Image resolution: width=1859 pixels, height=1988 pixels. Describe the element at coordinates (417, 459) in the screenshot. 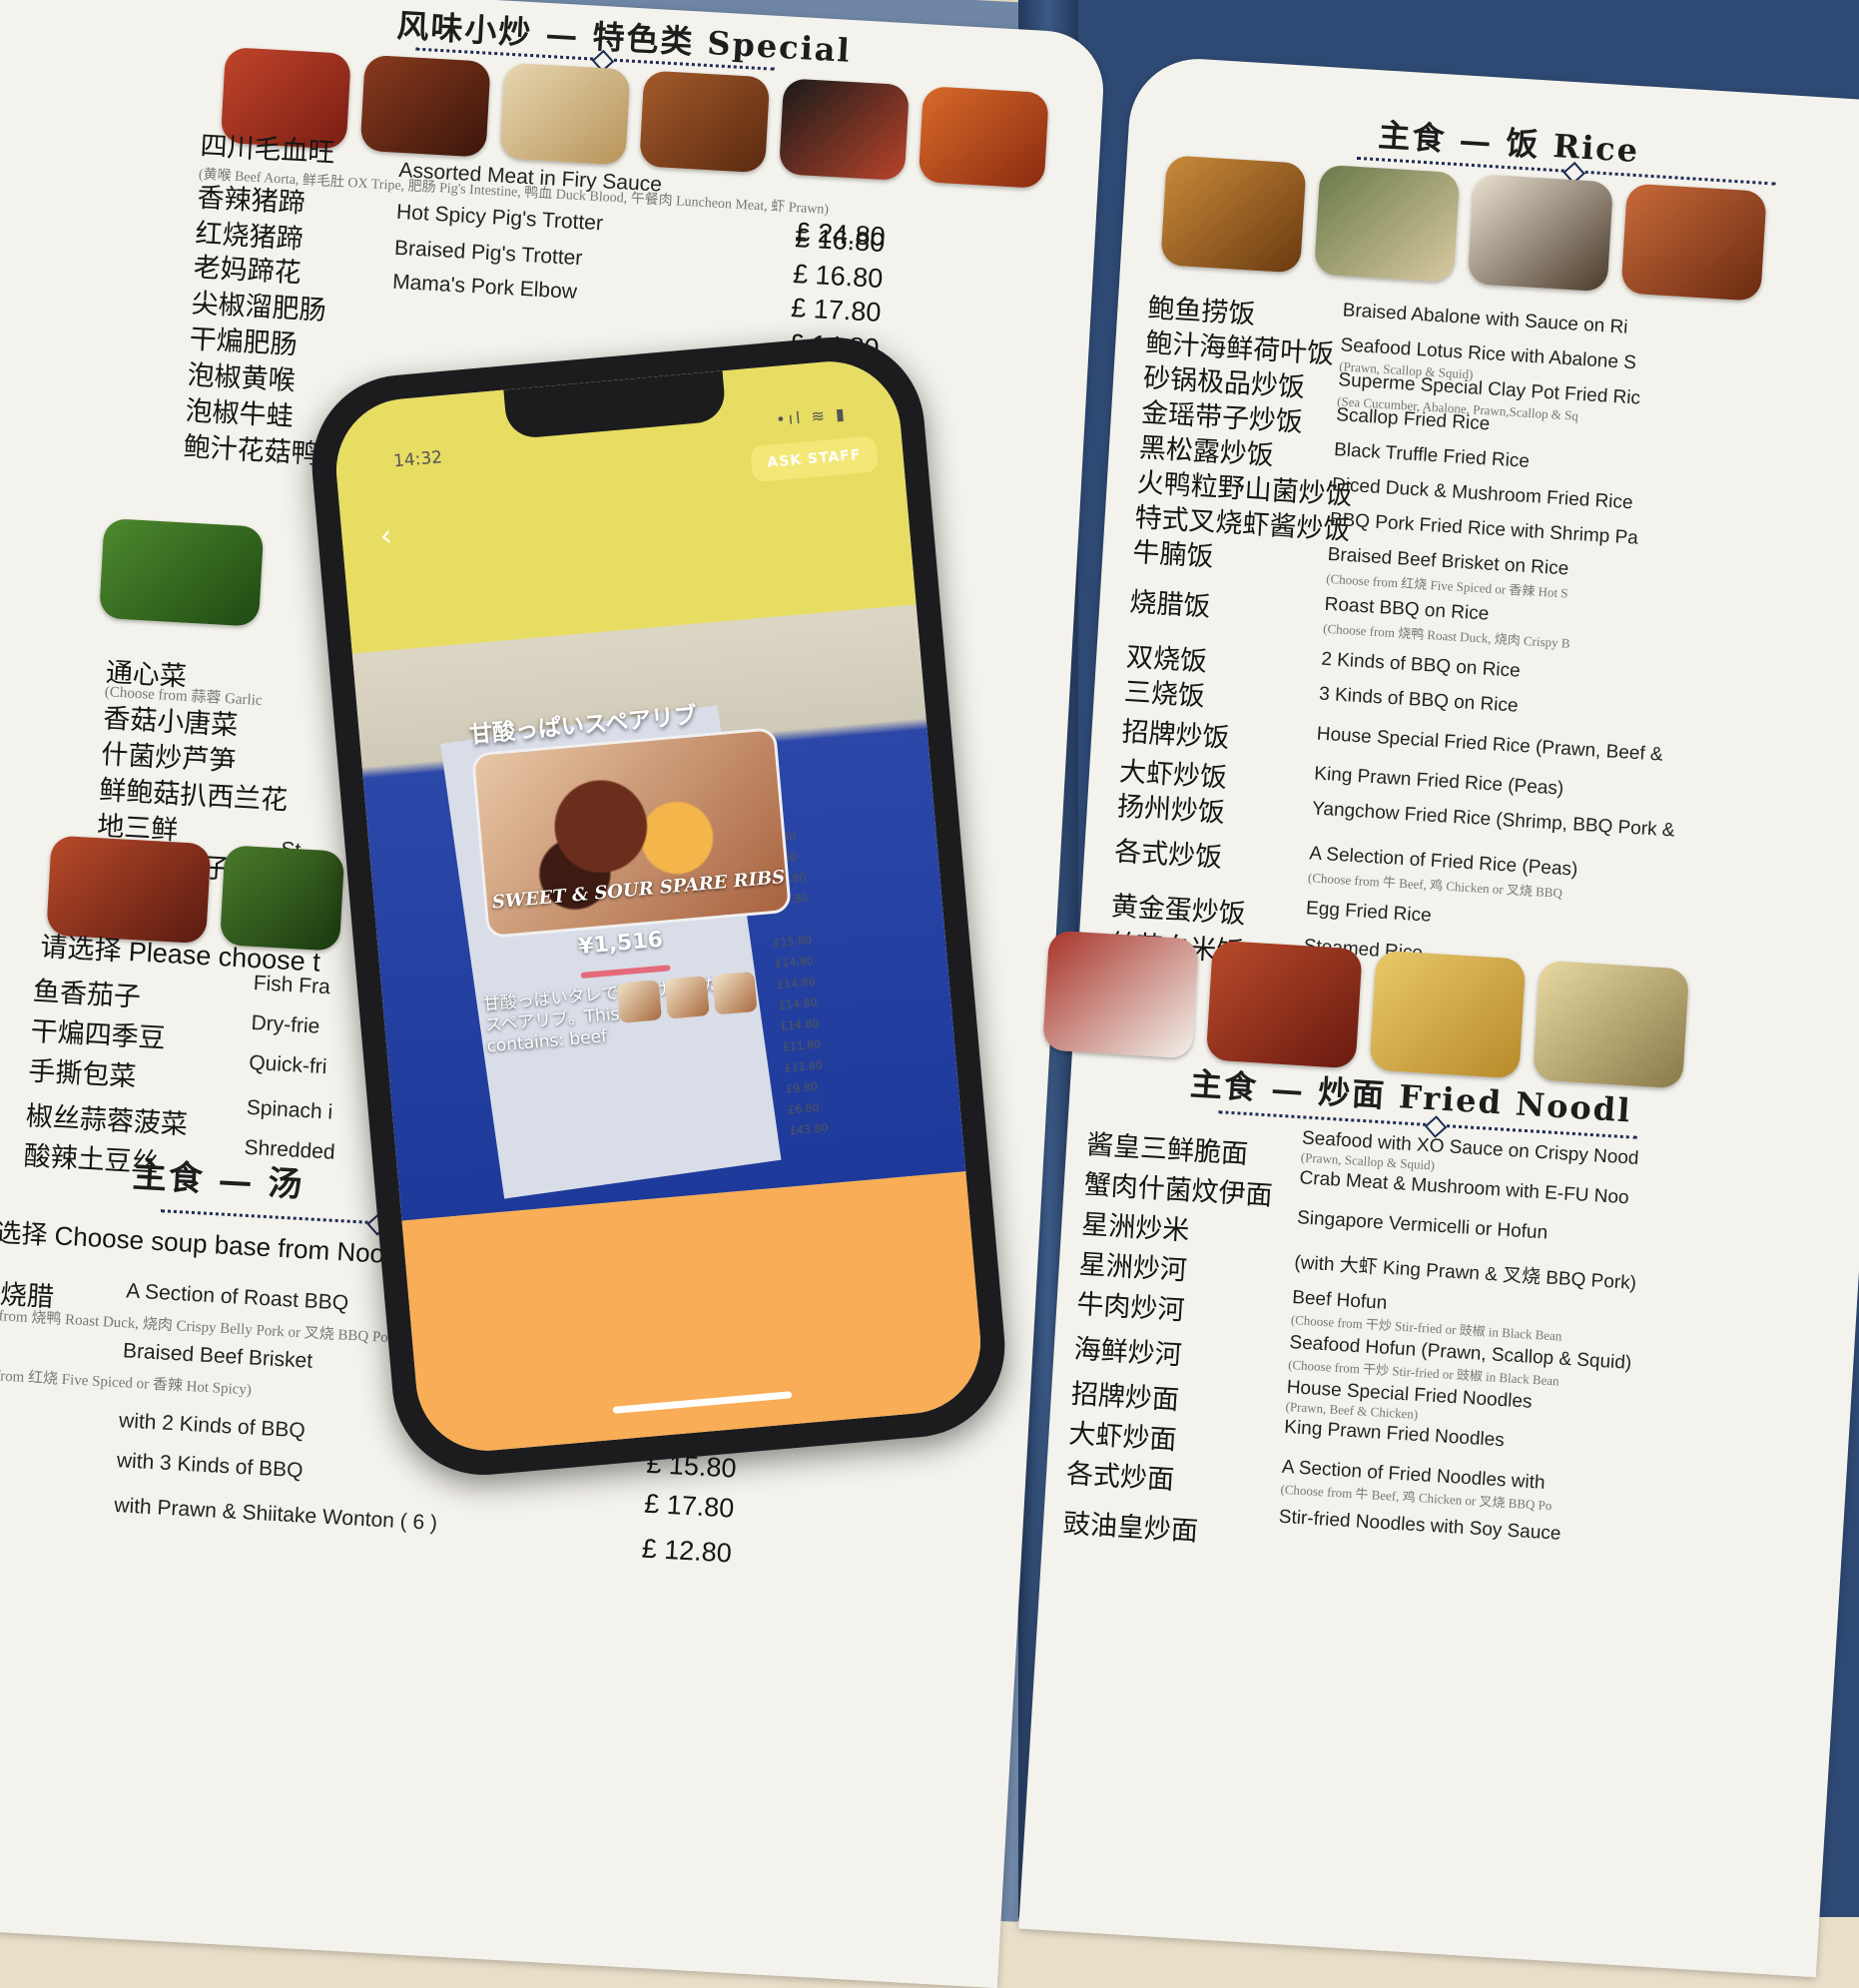

I see `status-time: 14:32` at that location.